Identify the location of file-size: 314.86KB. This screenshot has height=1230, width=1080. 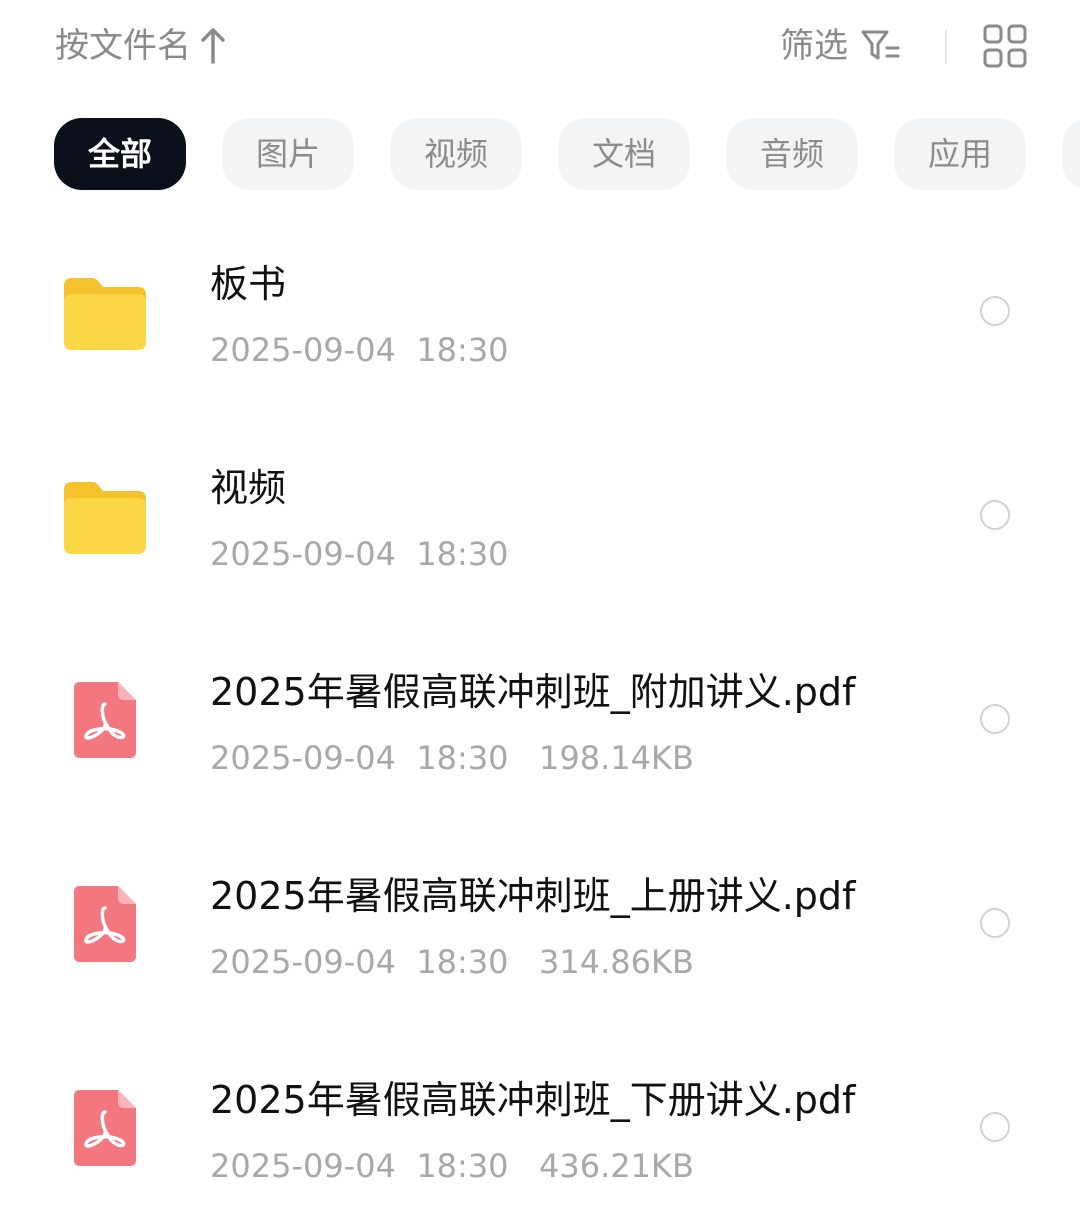
(616, 962).